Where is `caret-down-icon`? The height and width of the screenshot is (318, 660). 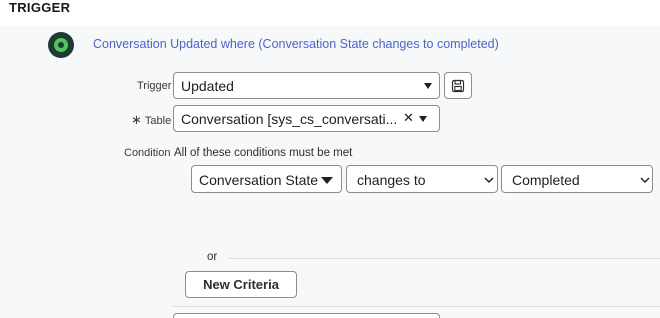 caret-down-icon is located at coordinates (327, 180).